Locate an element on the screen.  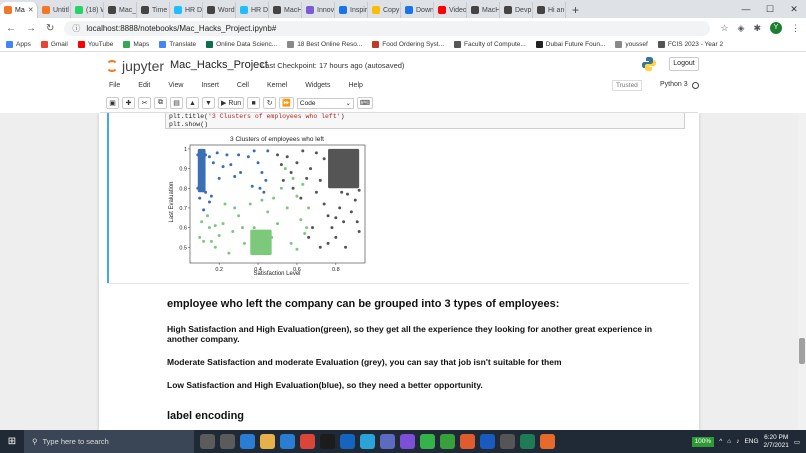
cut-icon: ✂ is located at coordinates (144, 103).